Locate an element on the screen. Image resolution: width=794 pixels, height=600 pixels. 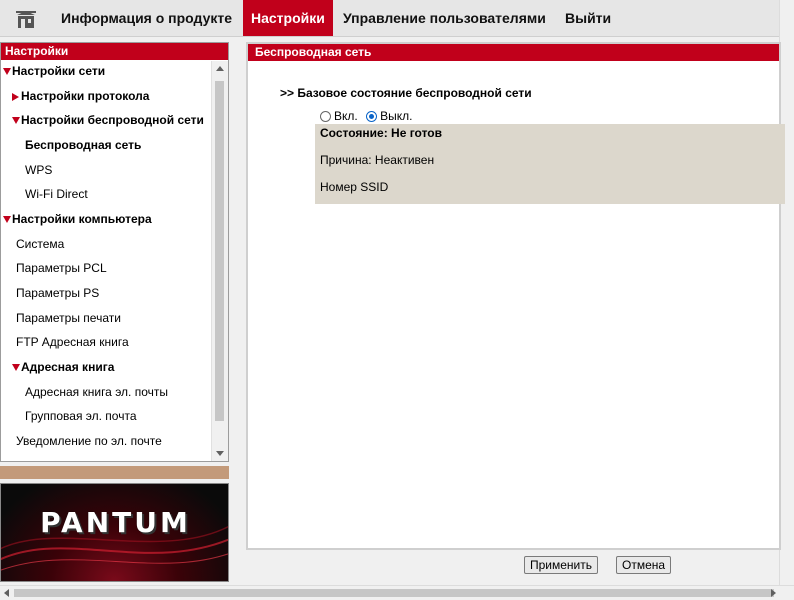
logo-text: PANTUM is located at coordinates (115, 522).